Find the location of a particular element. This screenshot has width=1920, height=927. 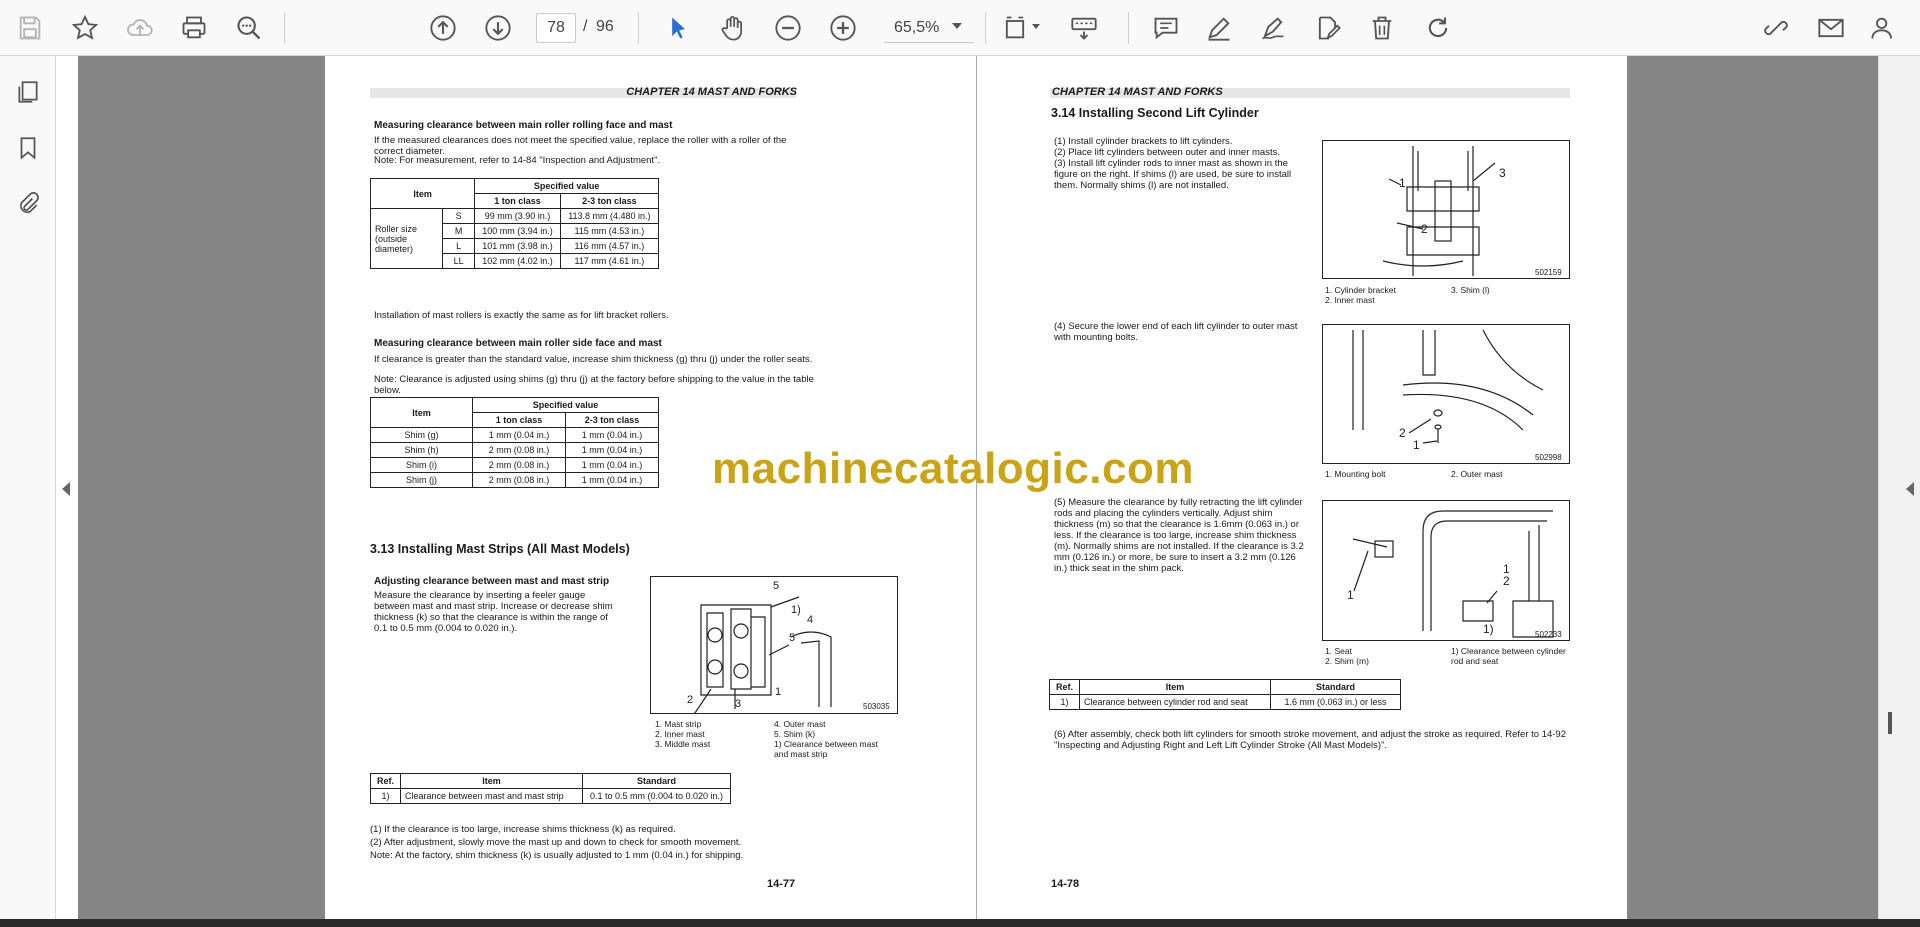

thumbnails-button is located at coordinates (28, 92).